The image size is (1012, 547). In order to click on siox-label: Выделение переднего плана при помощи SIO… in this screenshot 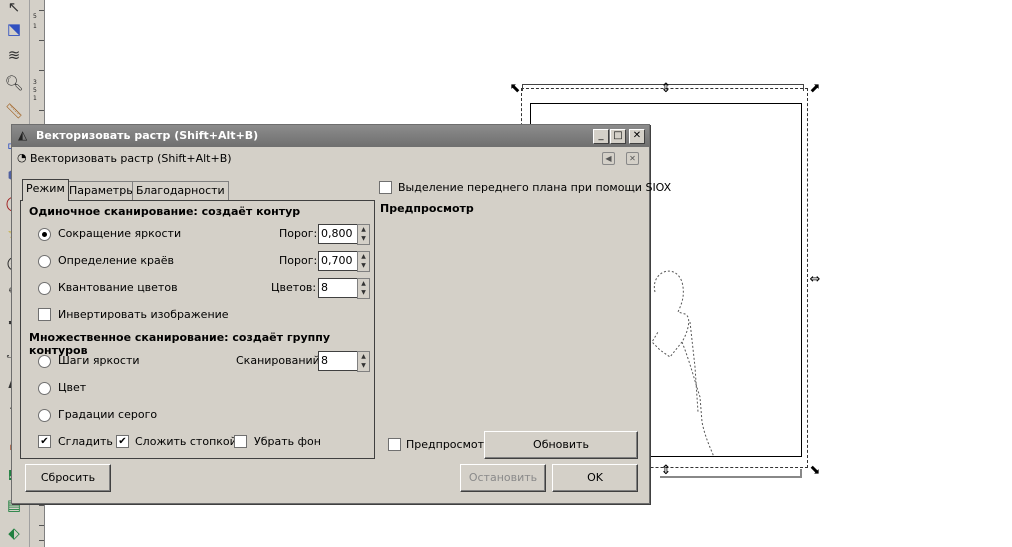, I will do `click(535, 187)`.